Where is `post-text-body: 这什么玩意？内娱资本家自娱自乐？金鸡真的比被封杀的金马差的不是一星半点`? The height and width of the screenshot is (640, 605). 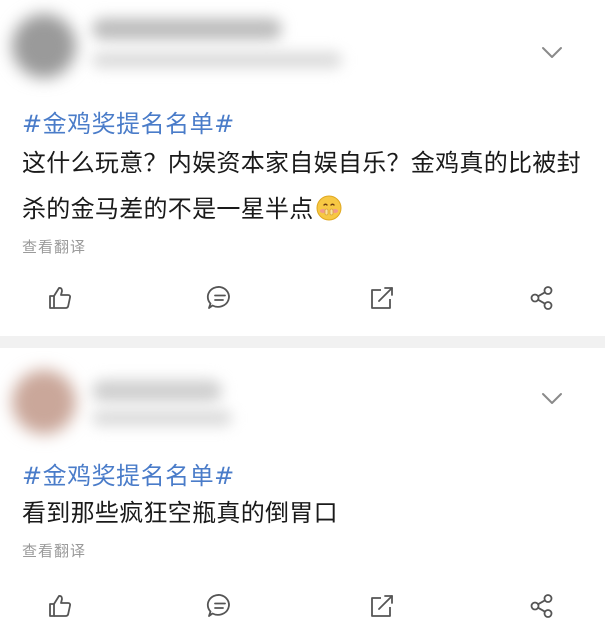
post-text-body: 这什么玩意？内娱资本家自娱自乐？金鸡真的比被封杀的金马差的不是一星半点 is located at coordinates (301, 186).